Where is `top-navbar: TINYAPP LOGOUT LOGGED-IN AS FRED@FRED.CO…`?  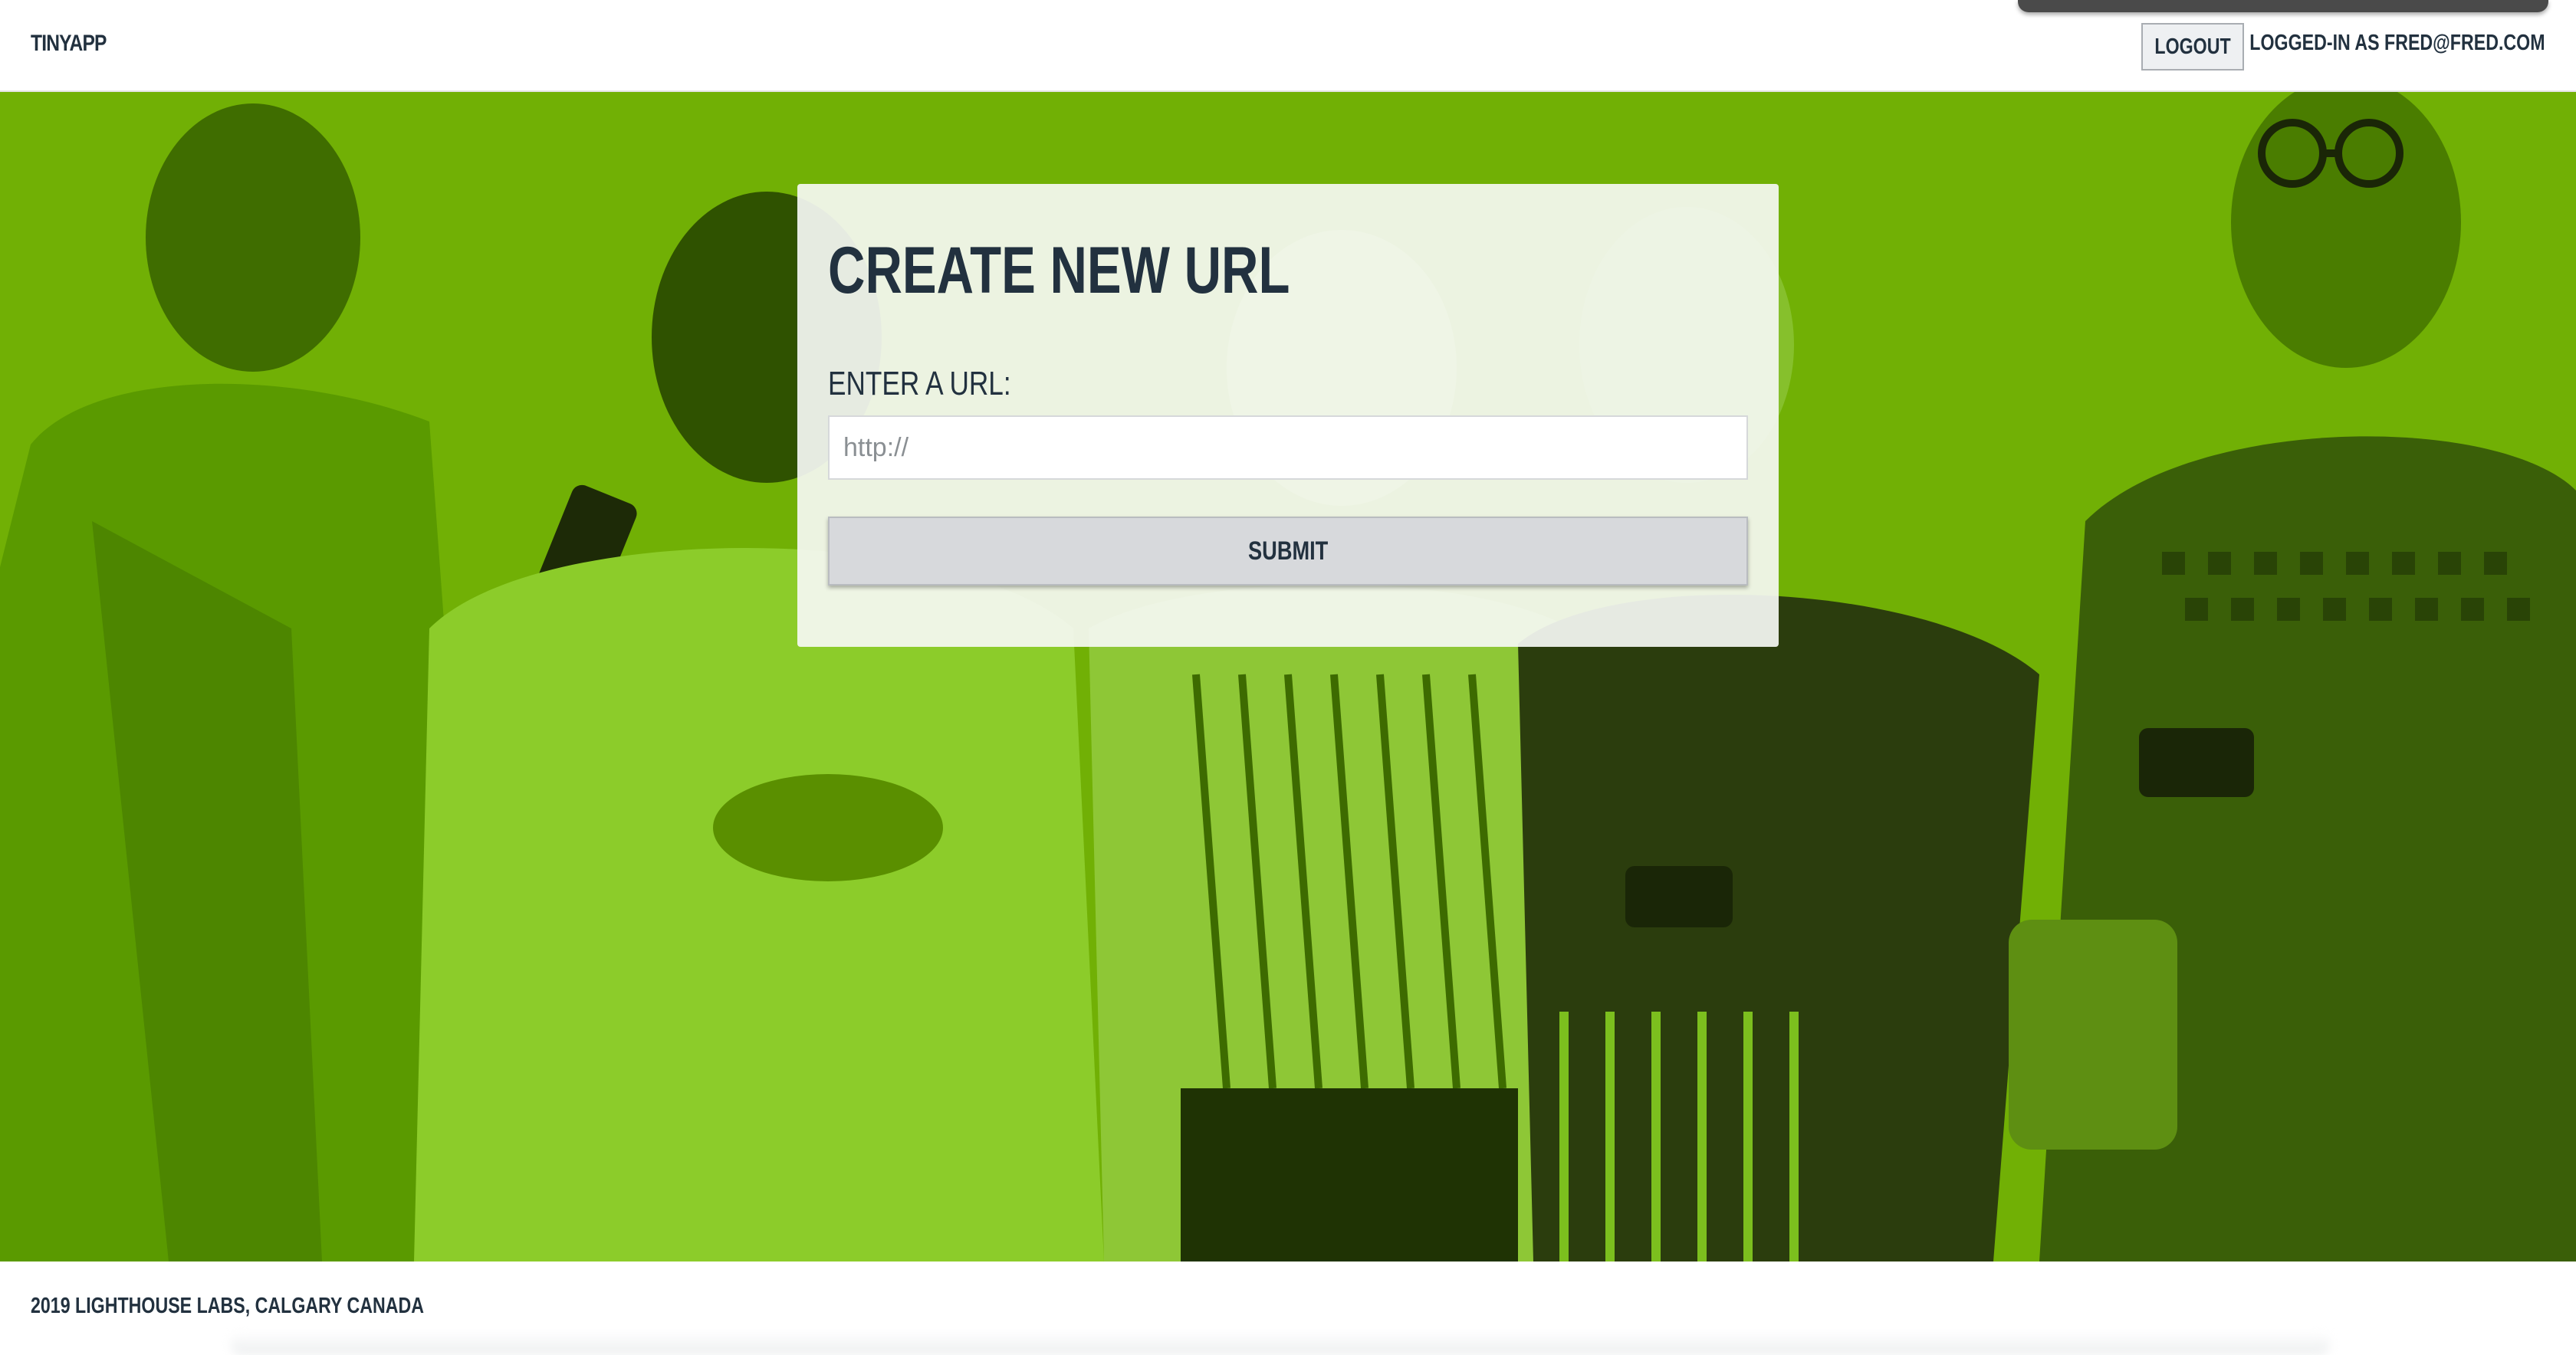 top-navbar: TINYAPP LOGOUT LOGGED-IN AS FRED@FRED.CO… is located at coordinates (1288, 46).